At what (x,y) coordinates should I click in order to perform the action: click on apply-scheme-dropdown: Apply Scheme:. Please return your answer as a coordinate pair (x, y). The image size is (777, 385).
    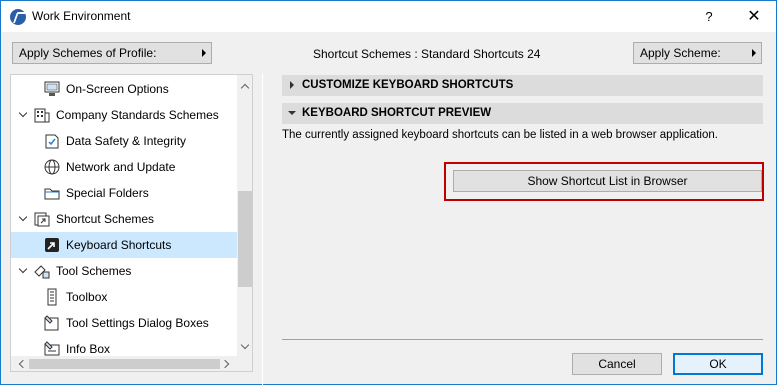
    Looking at the image, I should click on (697, 53).